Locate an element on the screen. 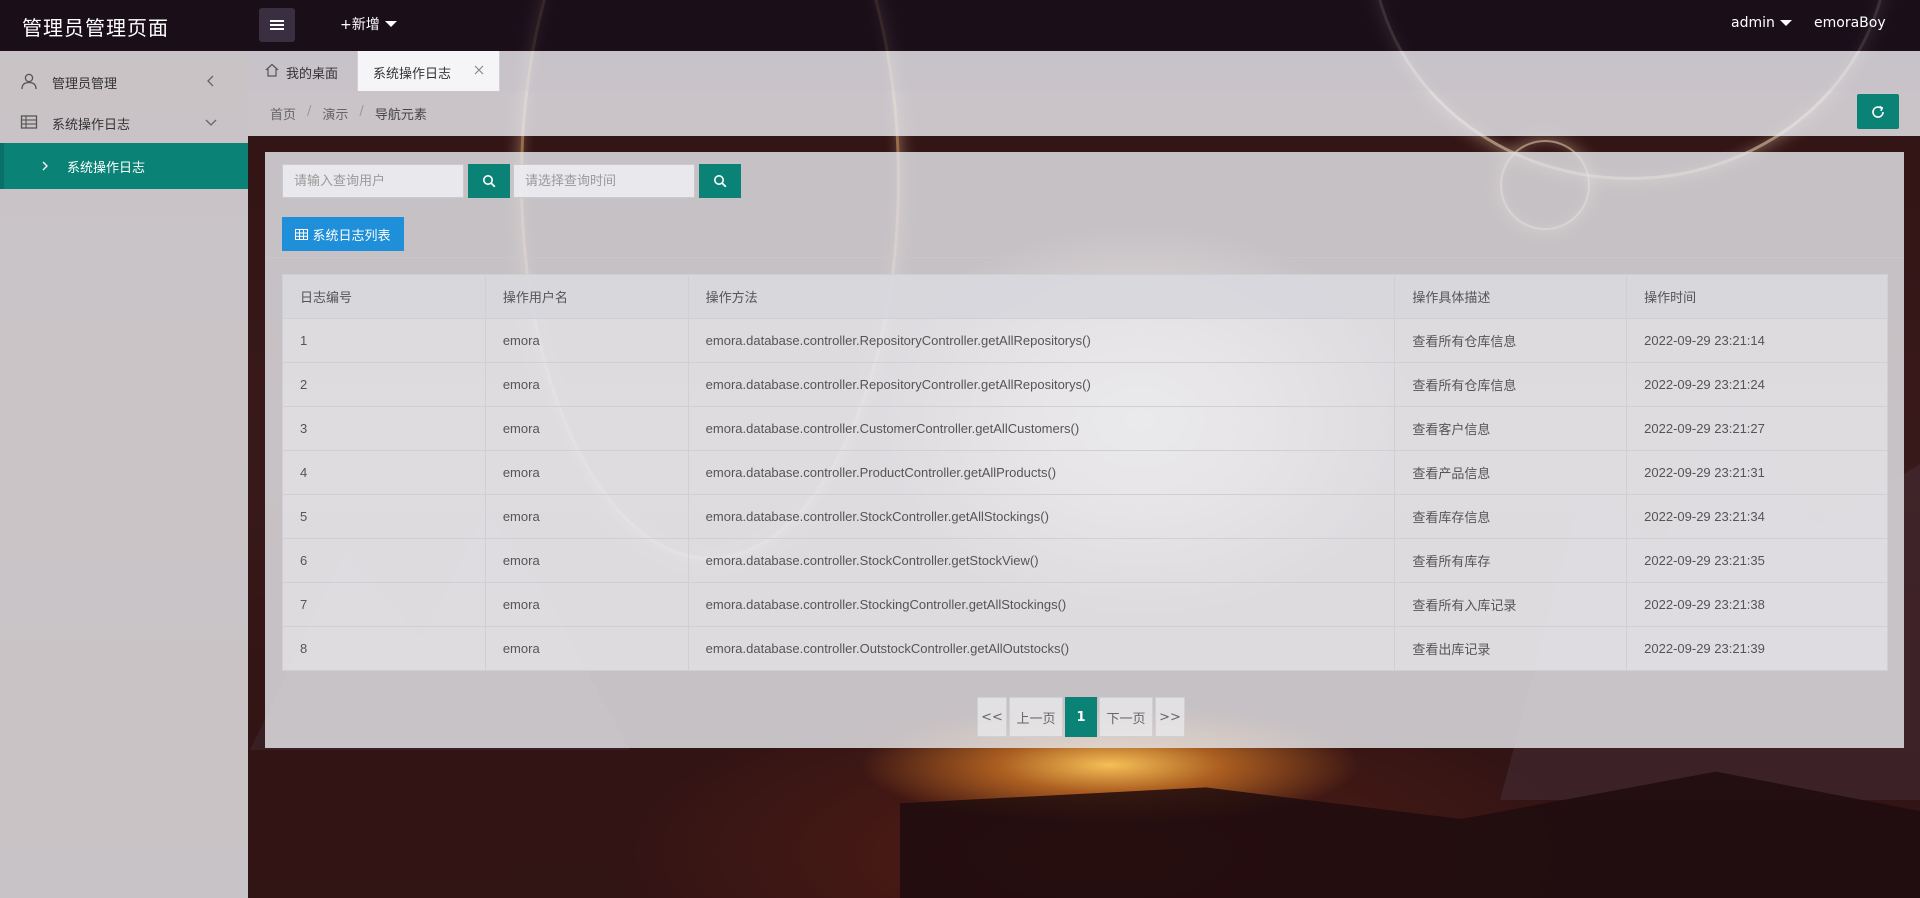  time-search-button is located at coordinates (720, 181).